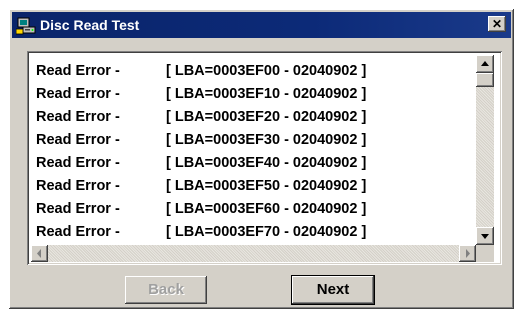 This screenshot has width=523, height=317. I want to click on list-item: Read Error - [ LBA=0003EF30 - 02040902 ], so click(254, 140).